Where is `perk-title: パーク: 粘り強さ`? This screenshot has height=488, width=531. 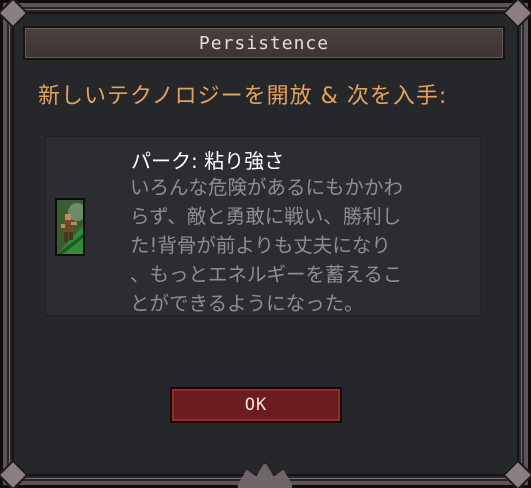 perk-title: パーク: 粘り強さ is located at coordinates (208, 161).